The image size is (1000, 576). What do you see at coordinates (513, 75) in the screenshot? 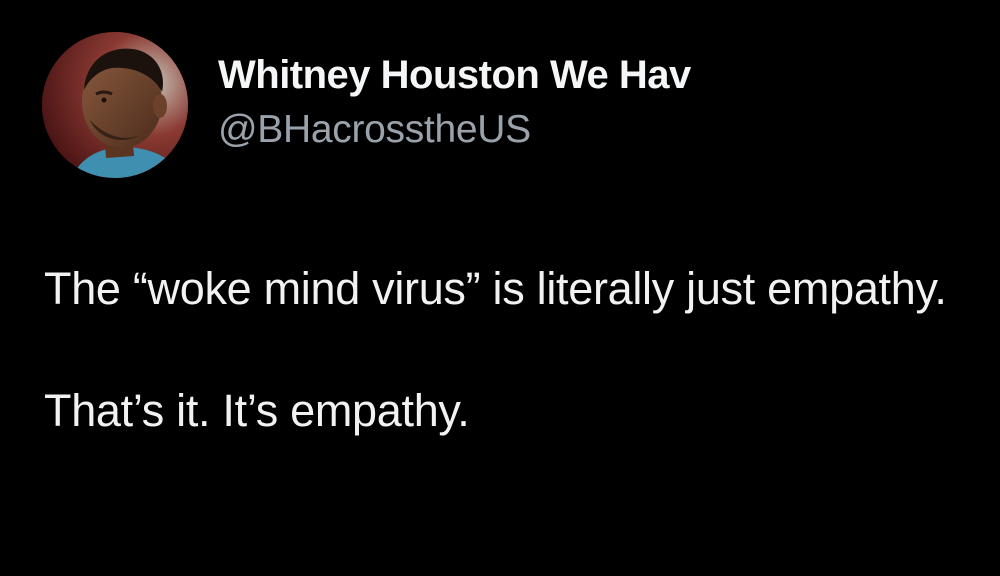
I see `author-display-name: Whitney Houston We Hav` at bounding box center [513, 75].